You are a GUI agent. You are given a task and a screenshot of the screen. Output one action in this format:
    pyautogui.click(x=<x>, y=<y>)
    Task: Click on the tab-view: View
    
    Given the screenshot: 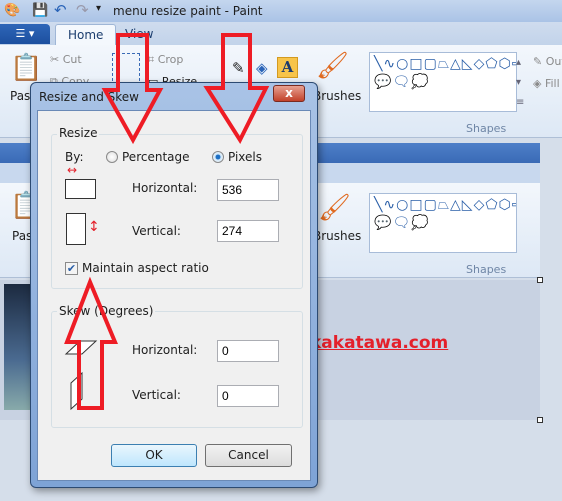 What is the action you would take?
    pyautogui.click(x=139, y=34)
    